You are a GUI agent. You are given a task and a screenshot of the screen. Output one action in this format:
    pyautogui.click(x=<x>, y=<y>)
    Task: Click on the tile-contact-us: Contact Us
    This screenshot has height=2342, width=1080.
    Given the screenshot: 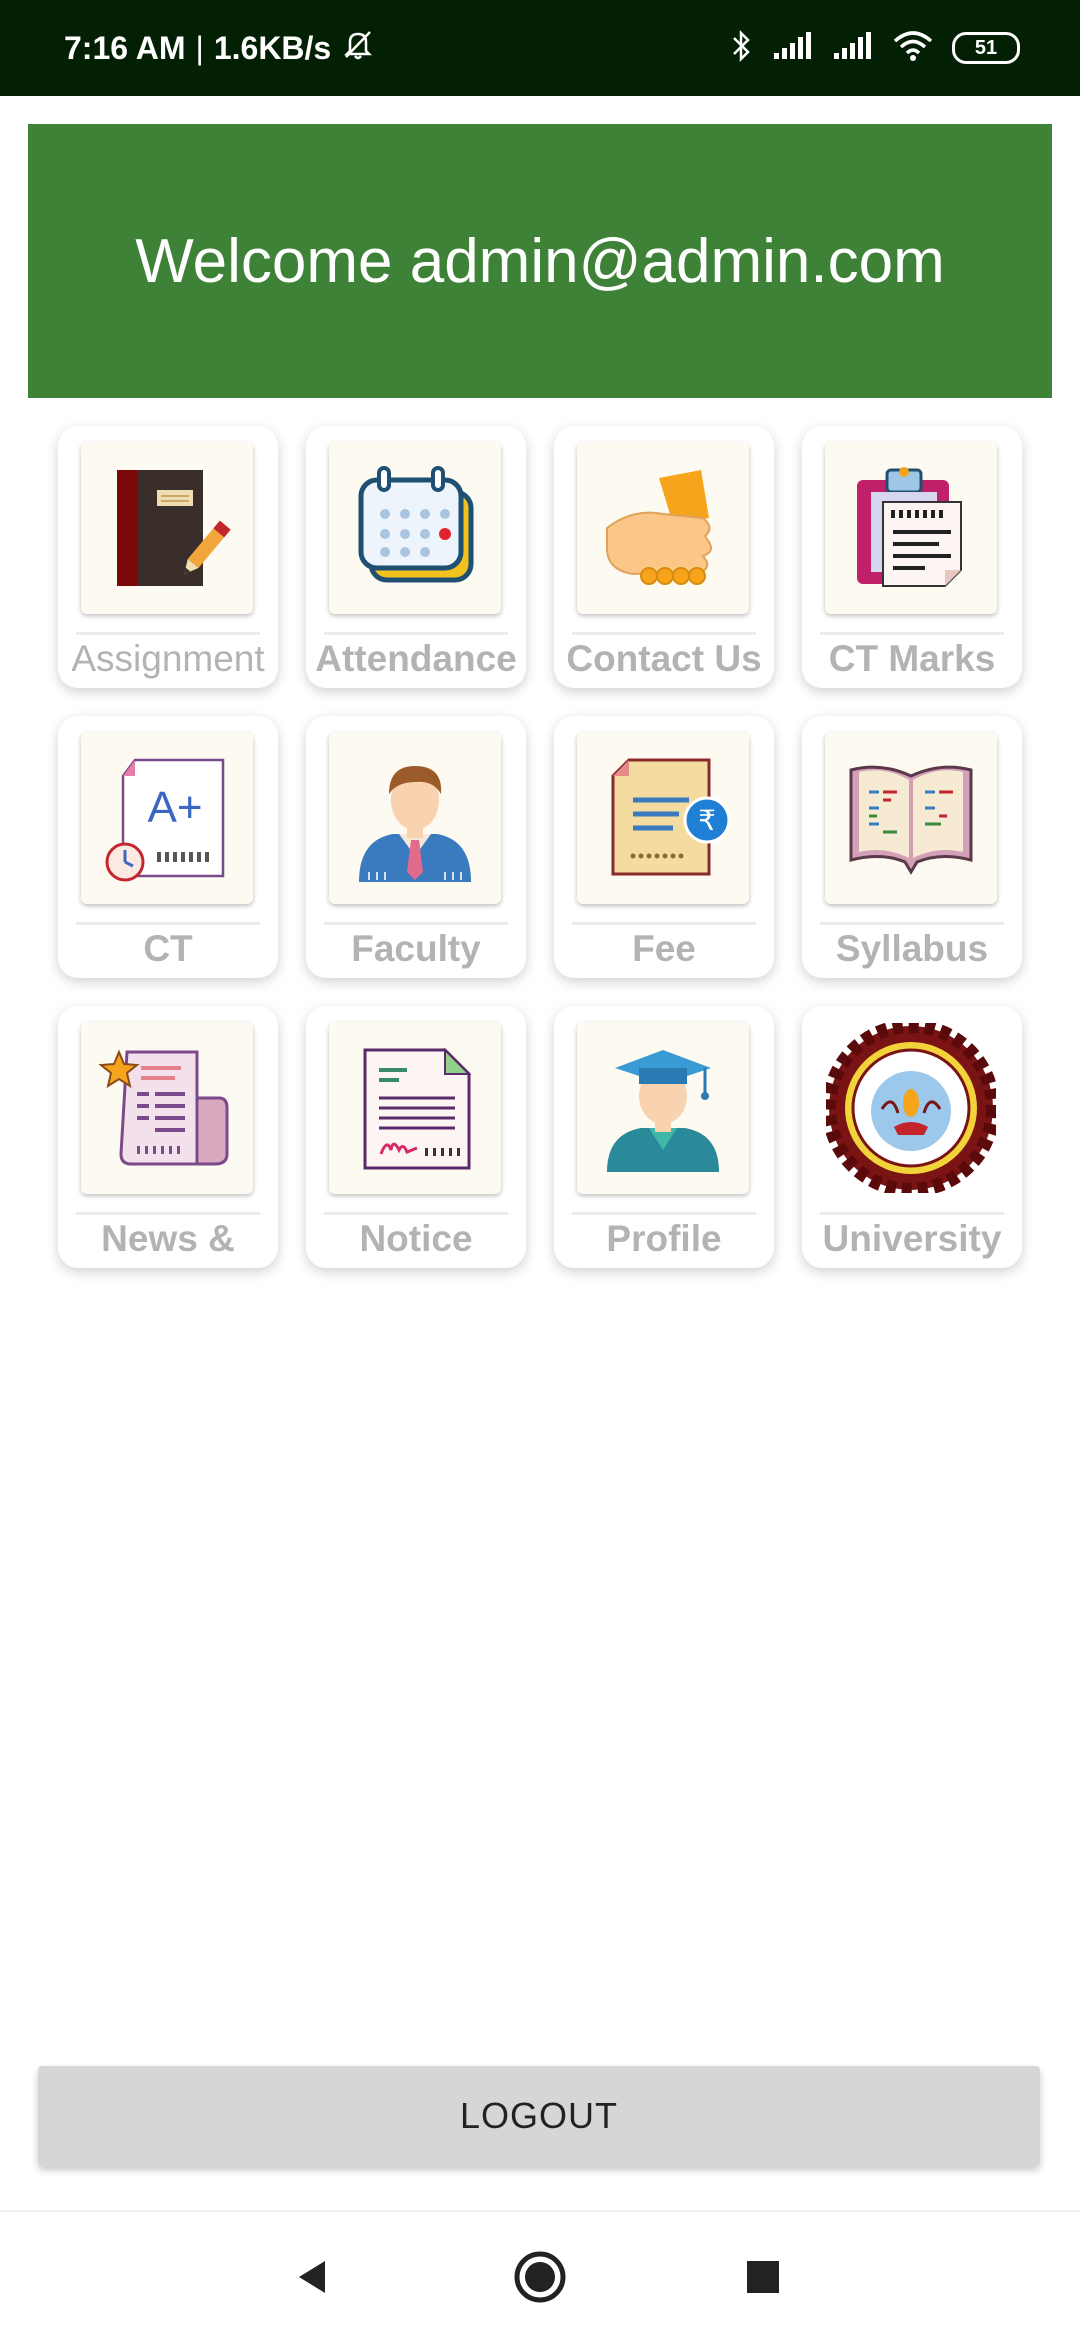 What is the action you would take?
    pyautogui.click(x=664, y=557)
    